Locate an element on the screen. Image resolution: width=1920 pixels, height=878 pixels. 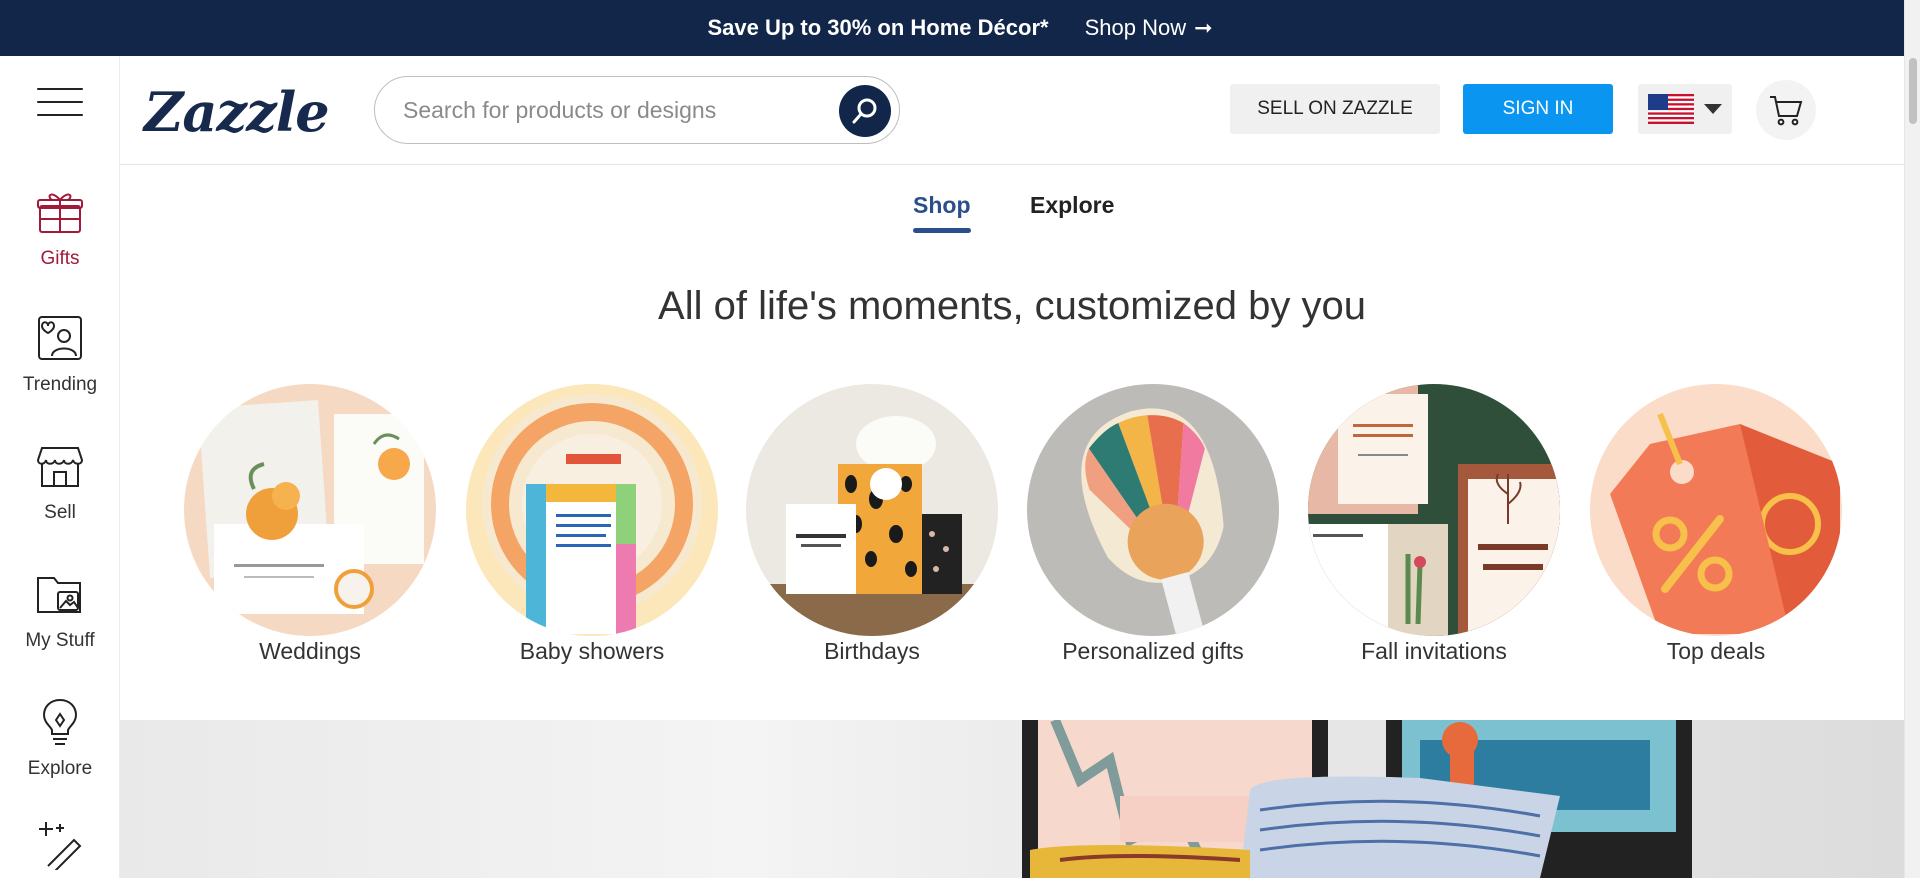
category-label: Birthdays is located at coordinates (872, 651).